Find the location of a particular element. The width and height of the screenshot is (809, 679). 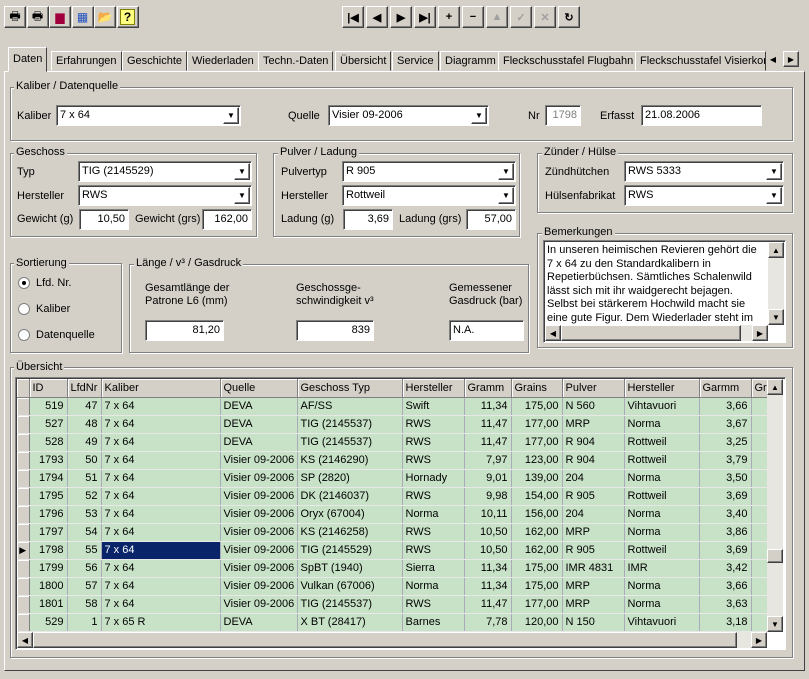

prev-record-button: ◀ is located at coordinates (377, 17).